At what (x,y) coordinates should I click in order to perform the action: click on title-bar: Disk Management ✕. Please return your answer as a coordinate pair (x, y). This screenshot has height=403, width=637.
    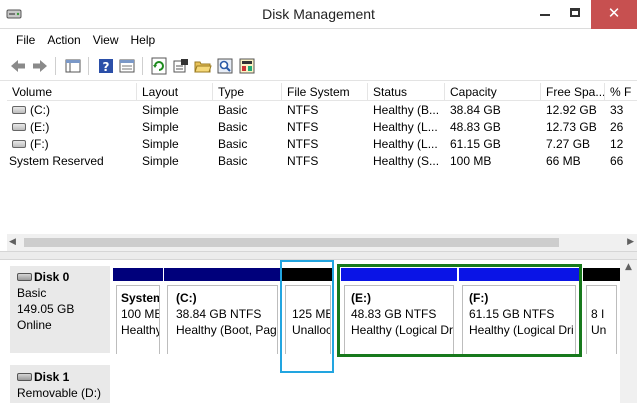
    Looking at the image, I should click on (318, 14).